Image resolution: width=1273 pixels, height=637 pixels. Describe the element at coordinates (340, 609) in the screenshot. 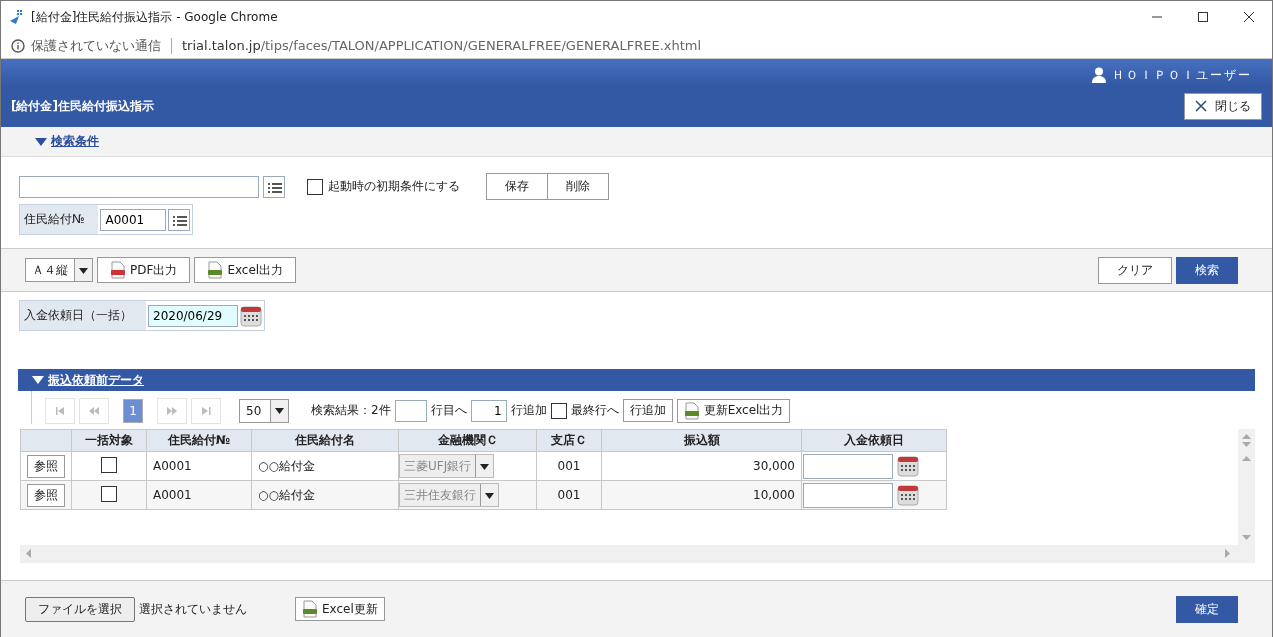

I see `excel-update-button: Excel更新` at that location.